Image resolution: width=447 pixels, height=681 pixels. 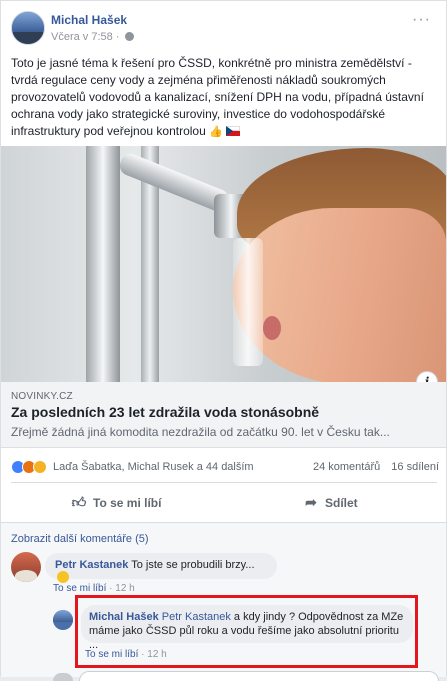 I want to click on reply-meta: To se mi líbí · 12 h, so click(x=126, y=654).